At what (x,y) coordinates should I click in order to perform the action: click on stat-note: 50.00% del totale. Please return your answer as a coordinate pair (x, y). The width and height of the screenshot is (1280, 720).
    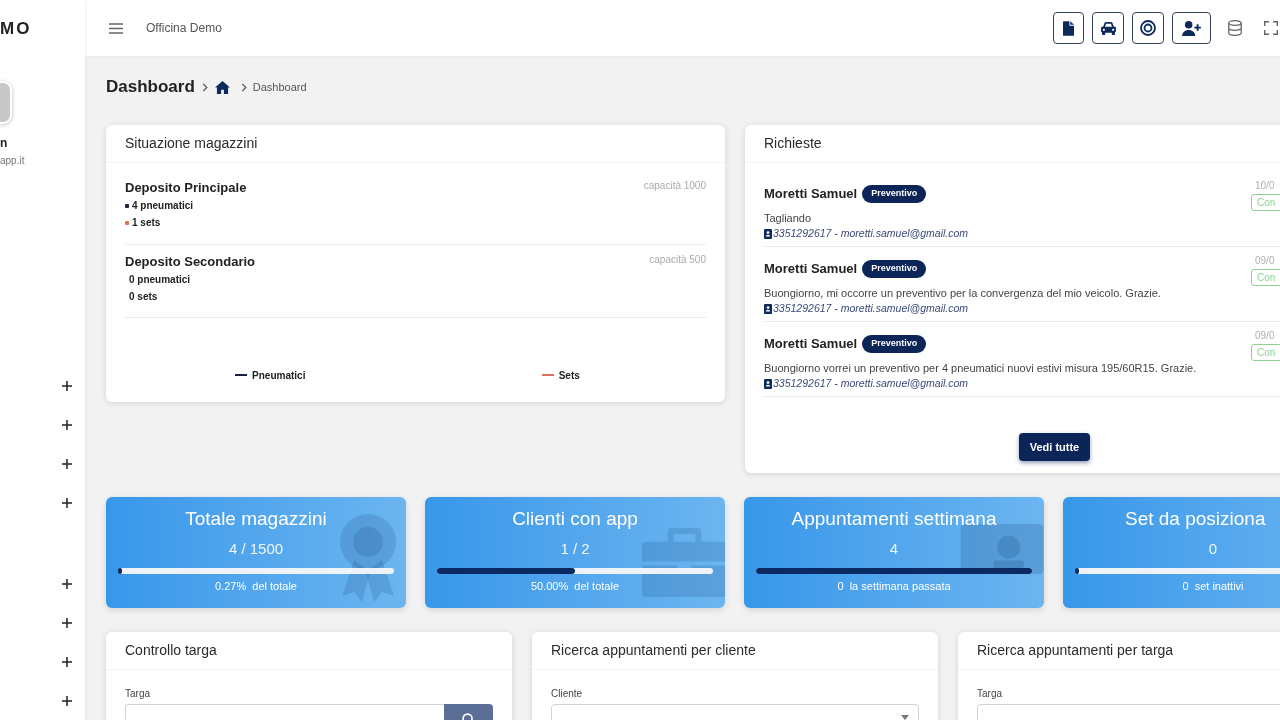
    Looking at the image, I should click on (575, 586).